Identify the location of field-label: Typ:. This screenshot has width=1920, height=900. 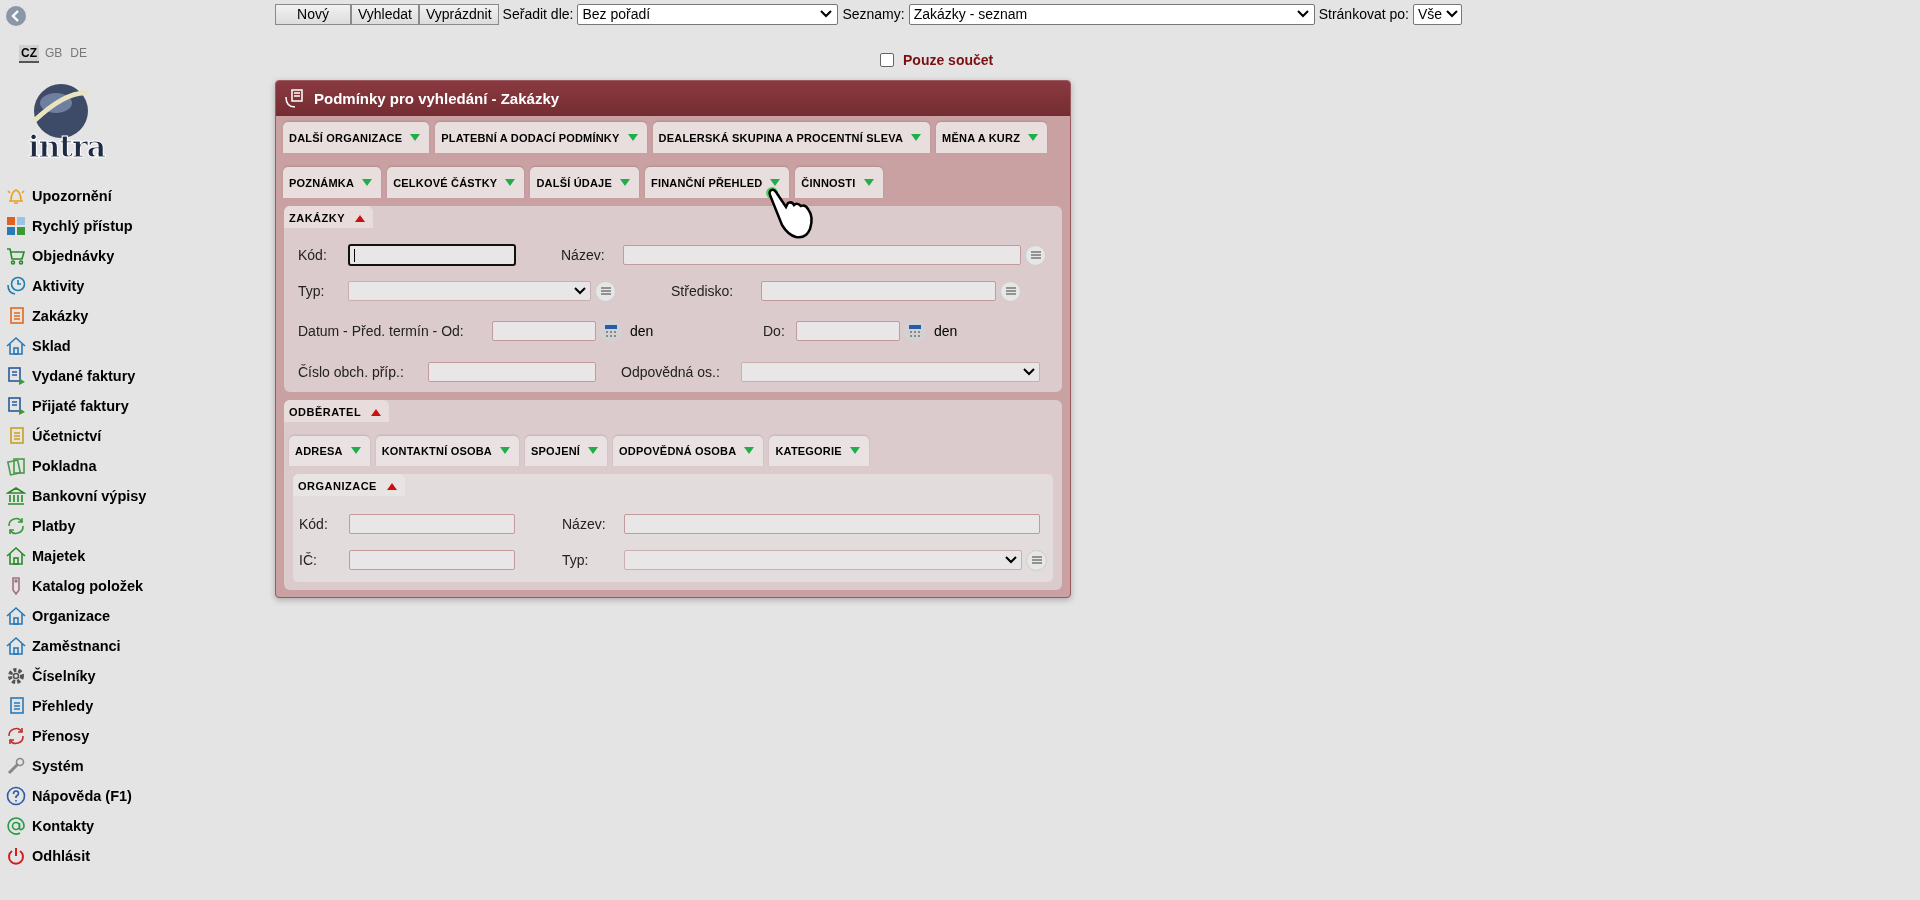
(576, 560).